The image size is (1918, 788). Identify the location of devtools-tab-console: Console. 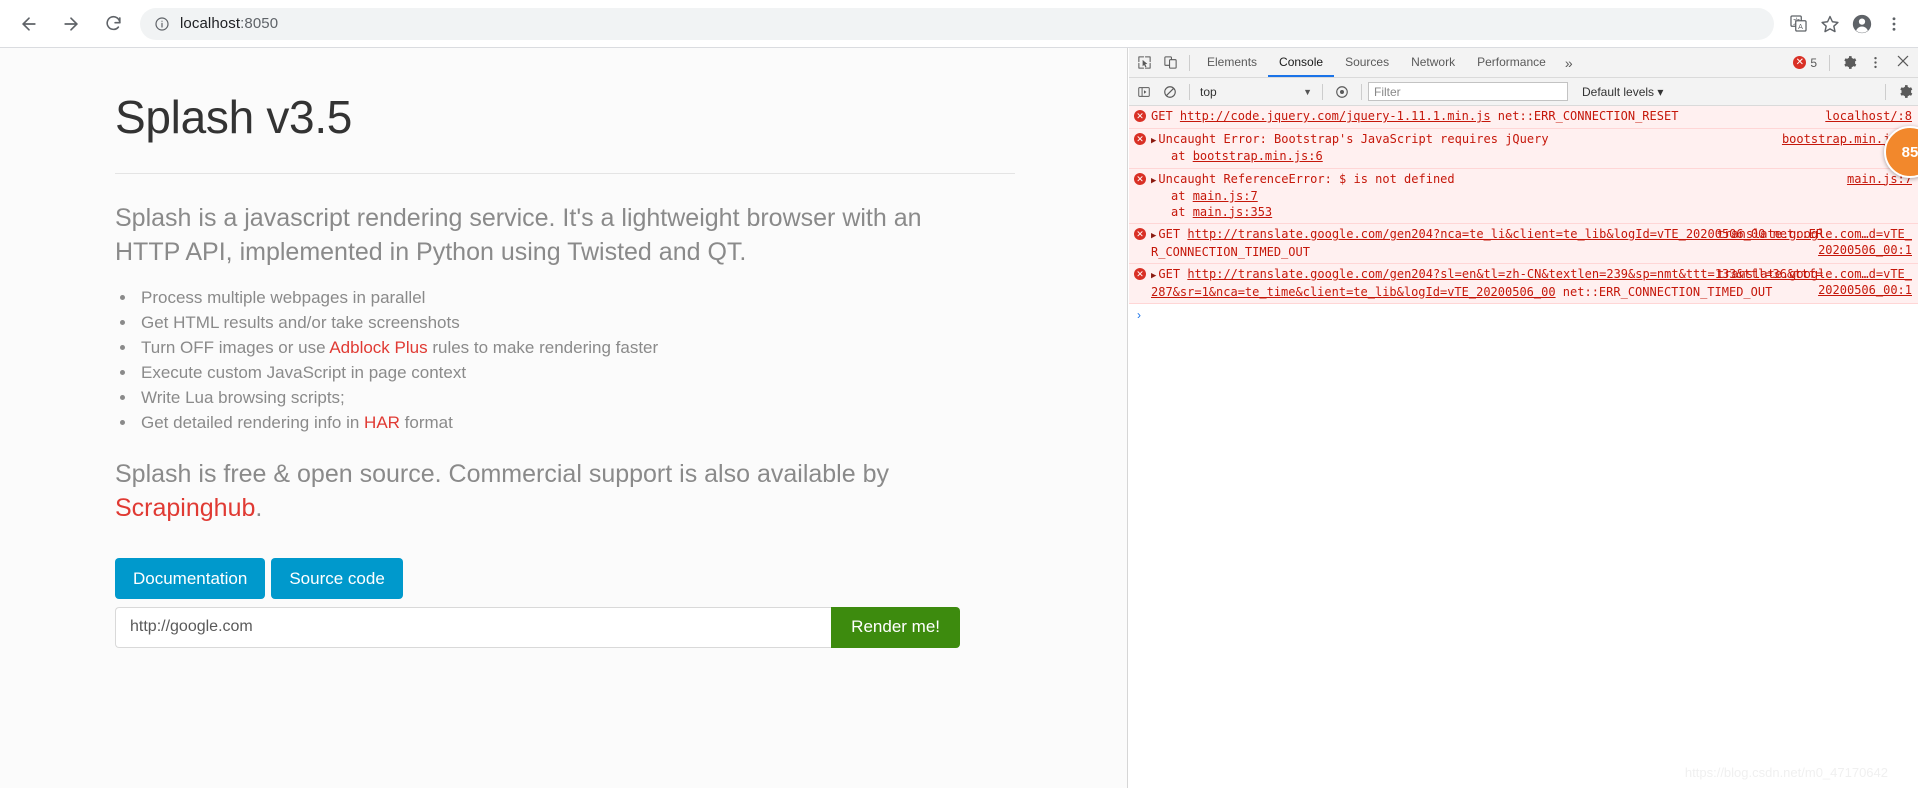
(1301, 62).